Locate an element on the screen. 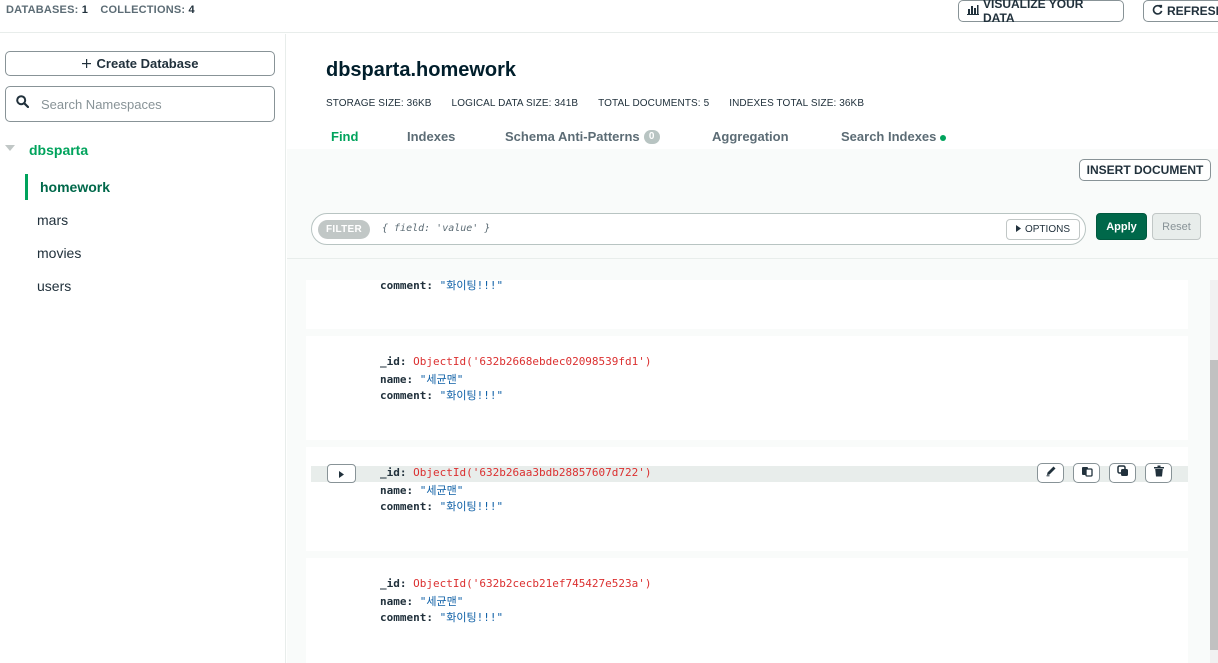 The image size is (1218, 663). options-label: OPTIONS is located at coordinates (1047, 229).